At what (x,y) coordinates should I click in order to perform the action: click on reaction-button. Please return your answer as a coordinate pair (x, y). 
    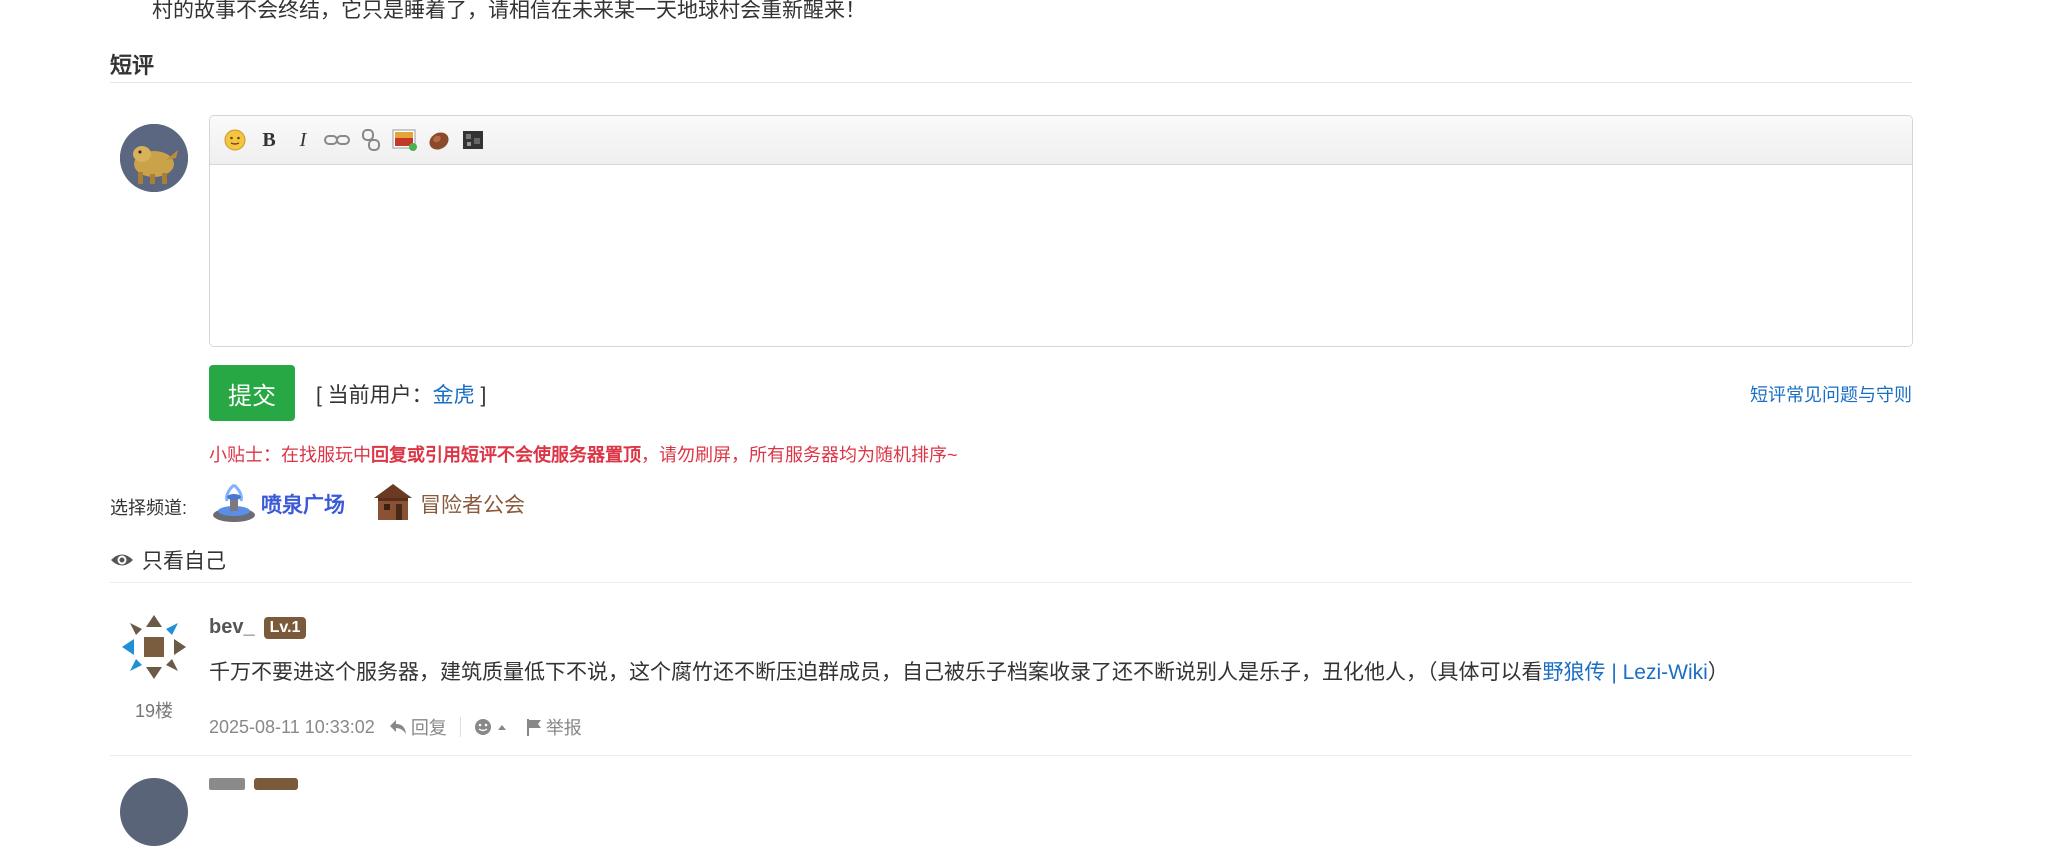
    Looking at the image, I should click on (493, 727).